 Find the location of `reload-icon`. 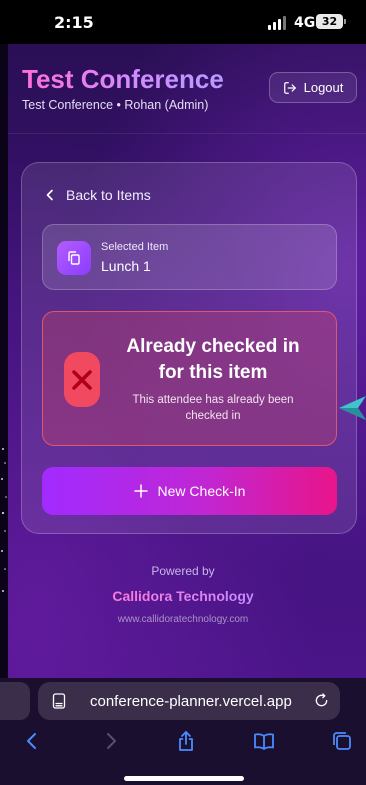

reload-icon is located at coordinates (321, 700).